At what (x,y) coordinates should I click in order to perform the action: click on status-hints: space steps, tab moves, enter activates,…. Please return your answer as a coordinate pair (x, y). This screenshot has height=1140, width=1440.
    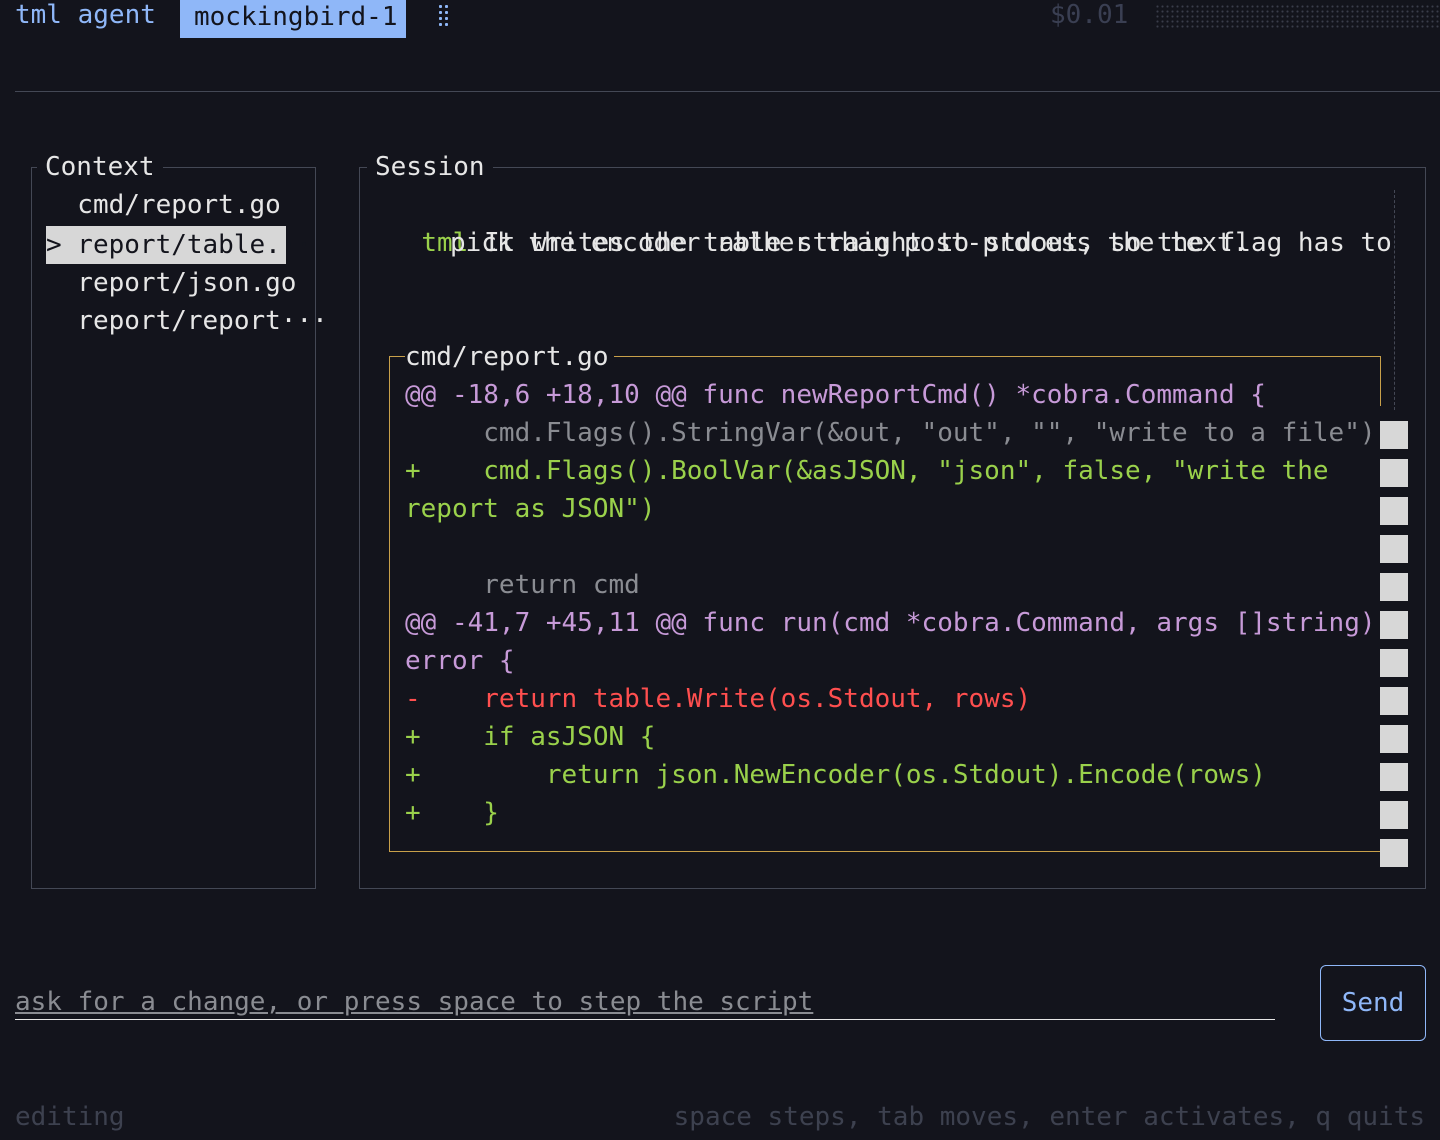
    Looking at the image, I should click on (1049, 1117).